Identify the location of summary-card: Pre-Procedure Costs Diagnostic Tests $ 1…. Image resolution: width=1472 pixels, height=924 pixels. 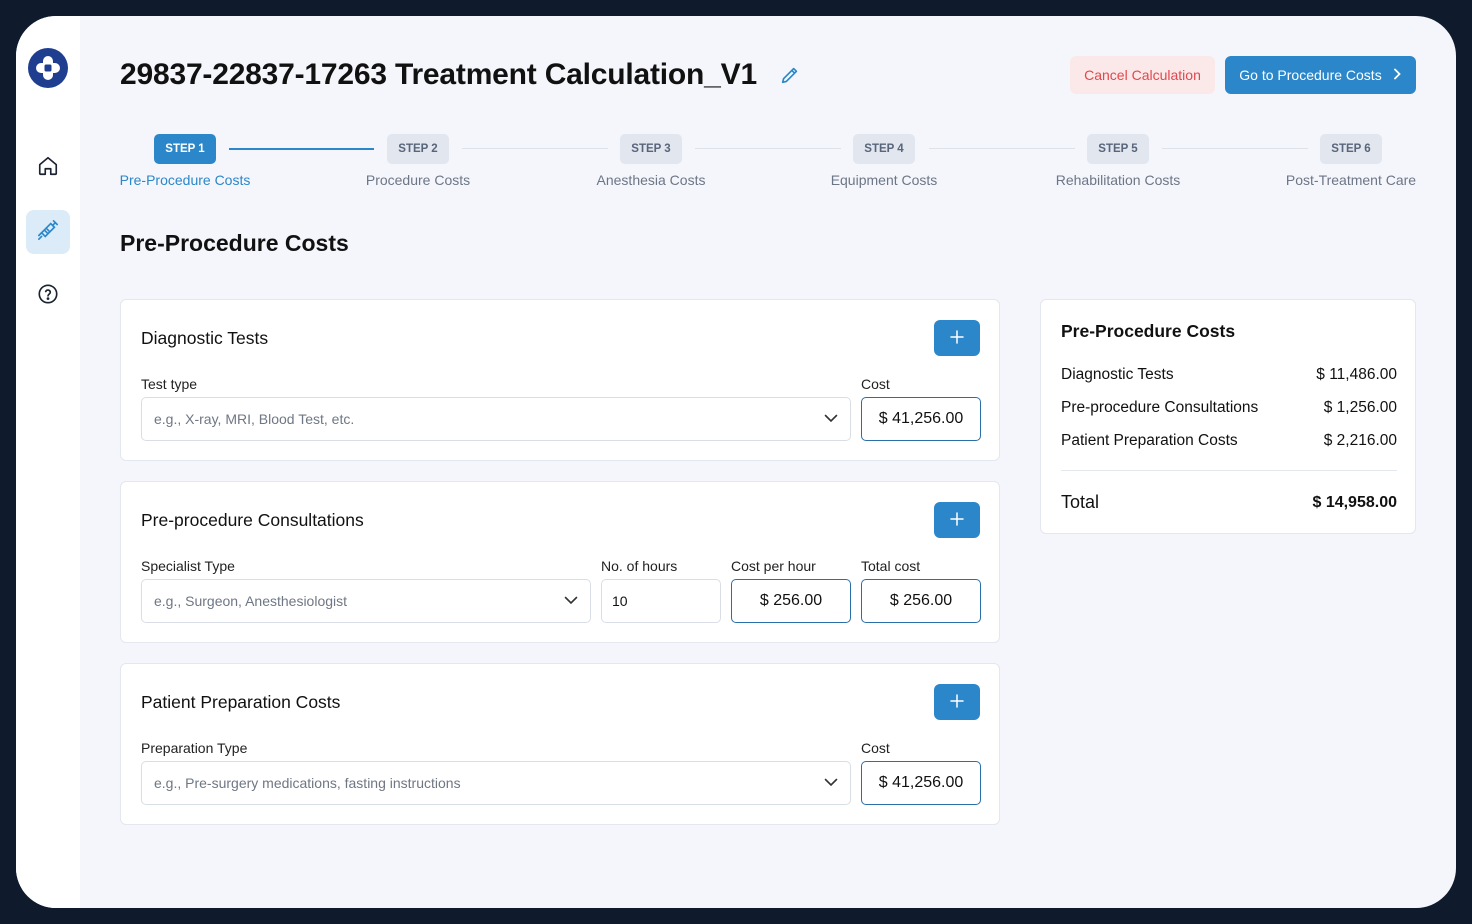
(1228, 416).